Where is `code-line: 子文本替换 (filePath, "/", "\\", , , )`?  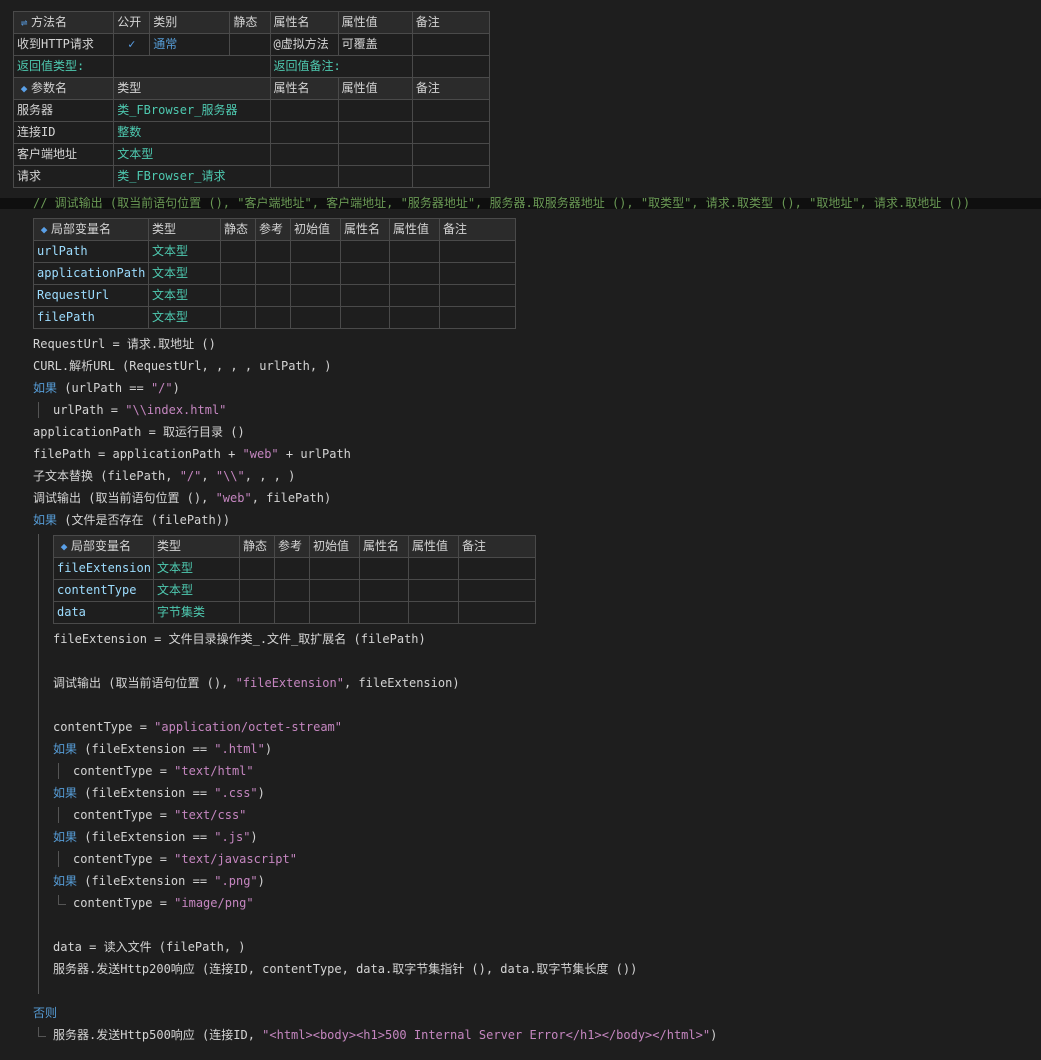 code-line: 子文本替换 (filePath, "/", "\\", , , ) is located at coordinates (164, 476).